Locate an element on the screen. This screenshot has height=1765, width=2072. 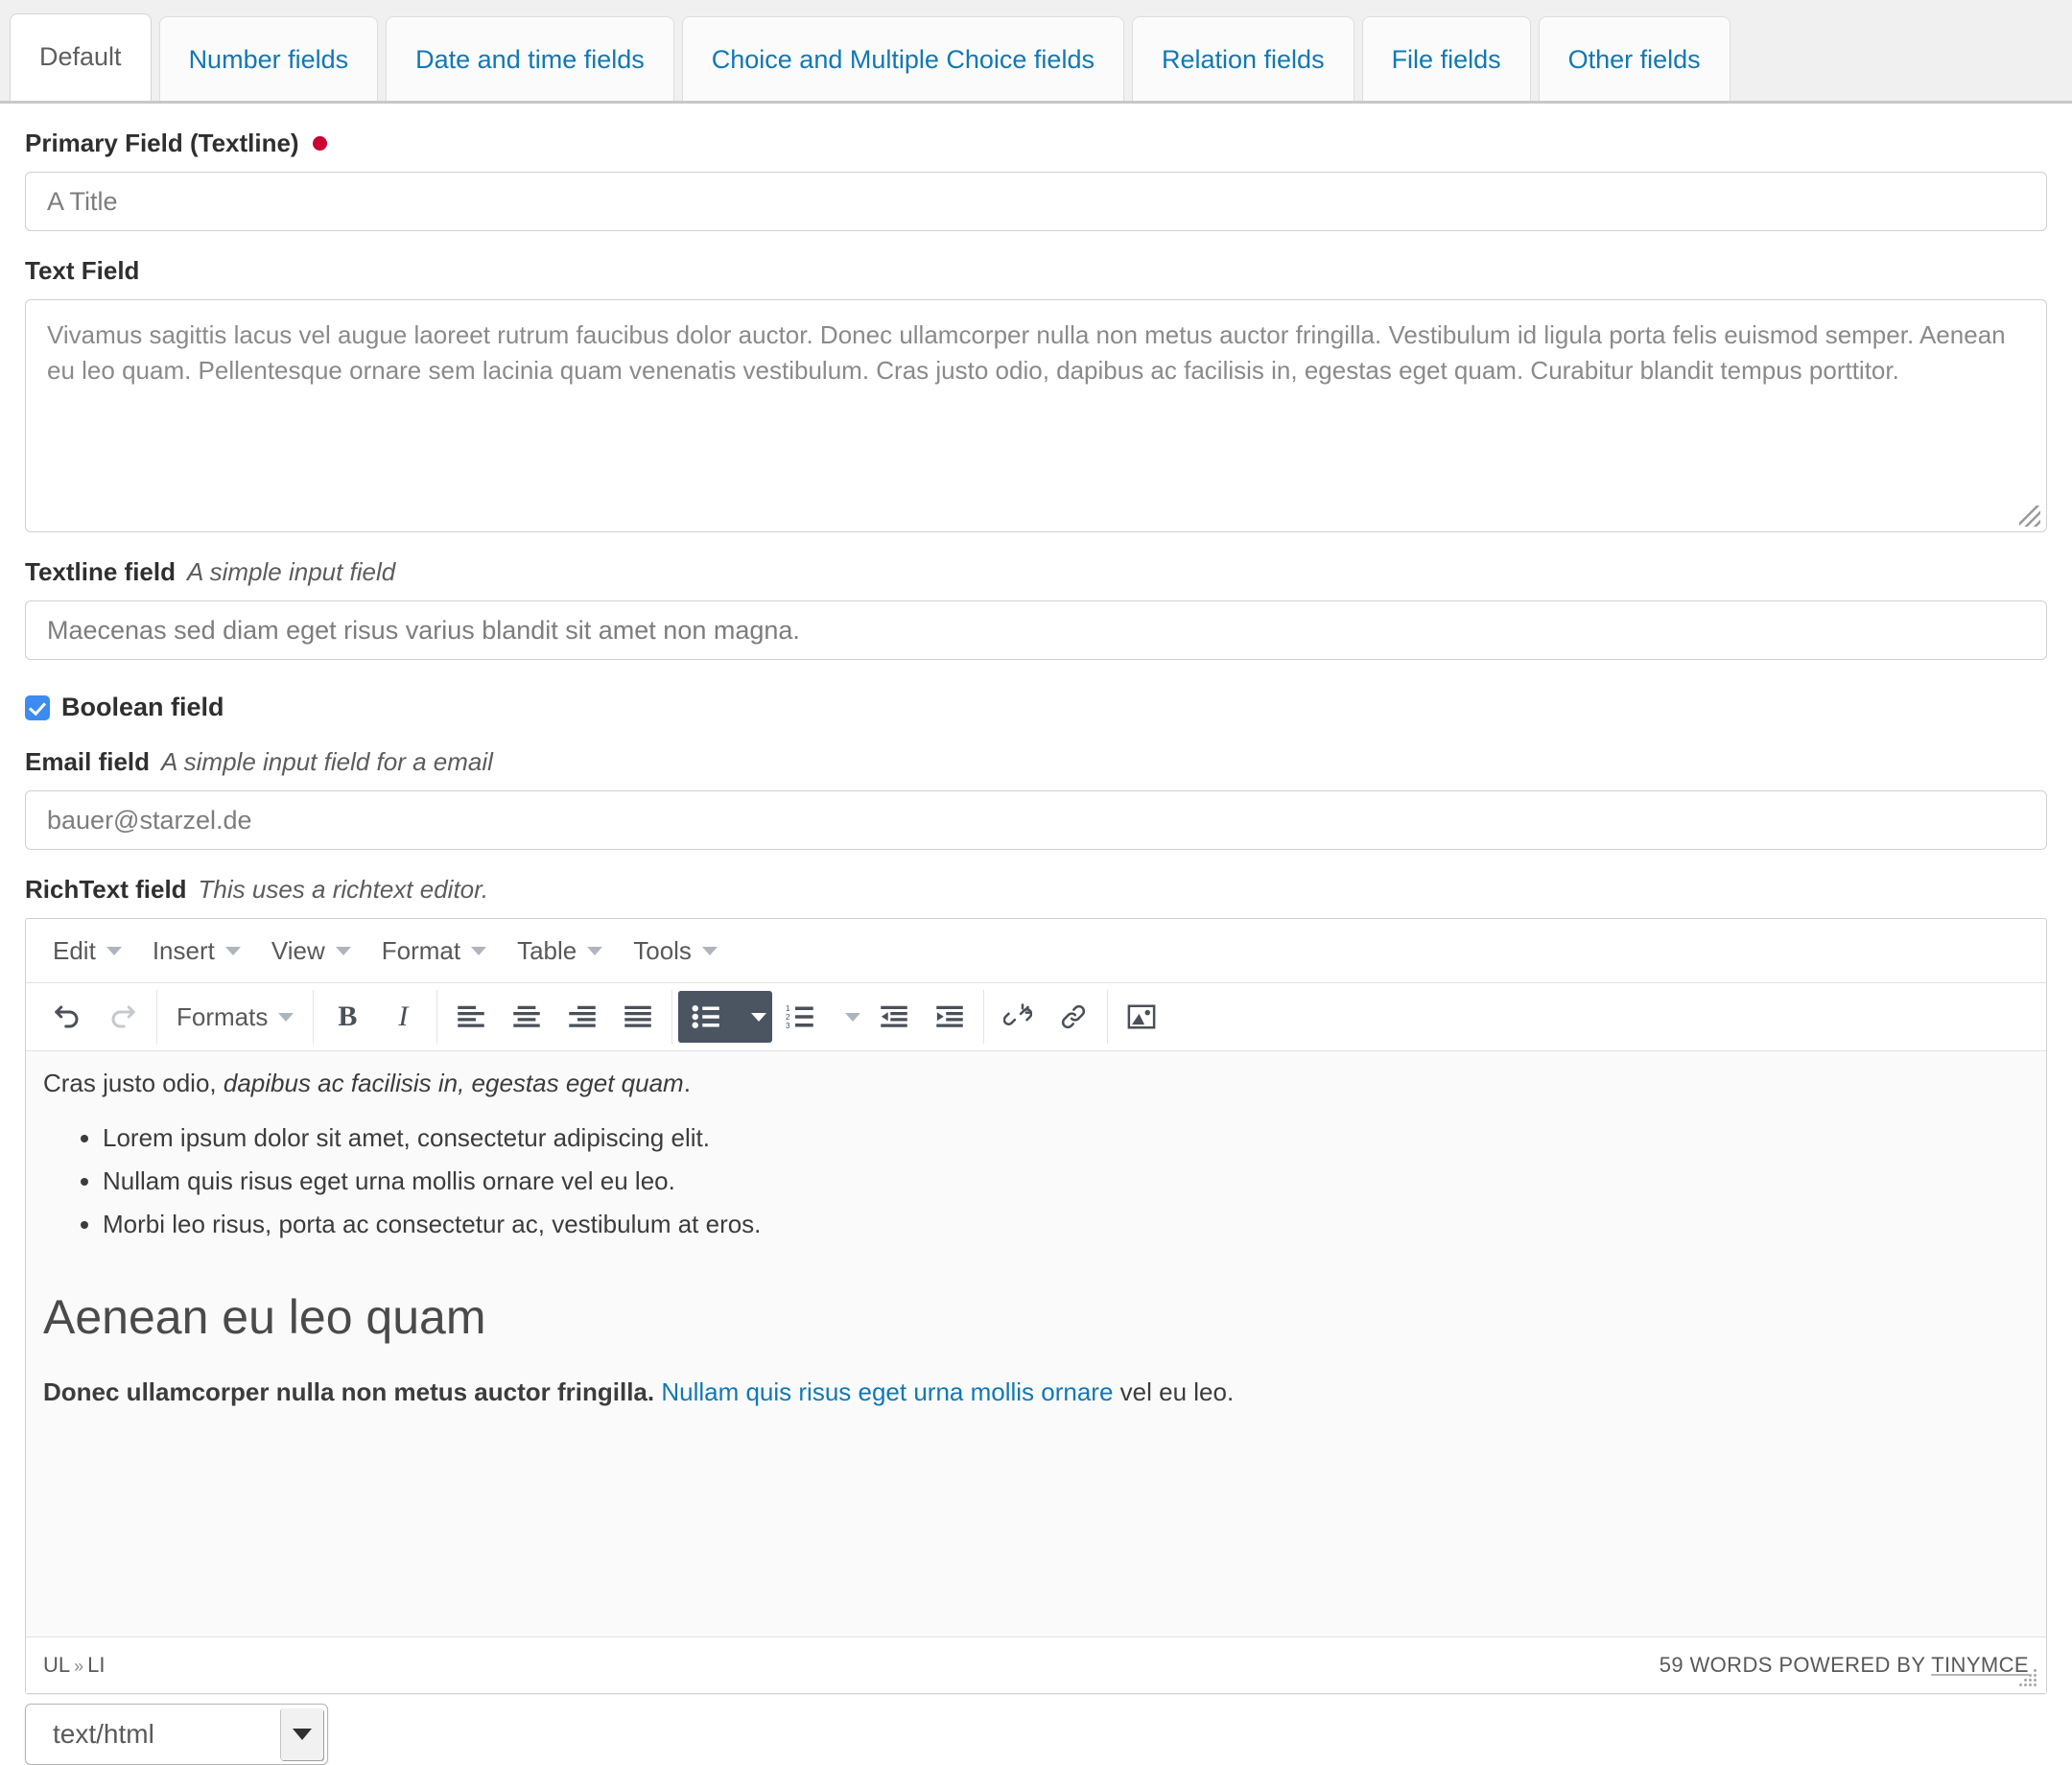
final-tail-text: vel eu leo. is located at coordinates (1174, 1391).